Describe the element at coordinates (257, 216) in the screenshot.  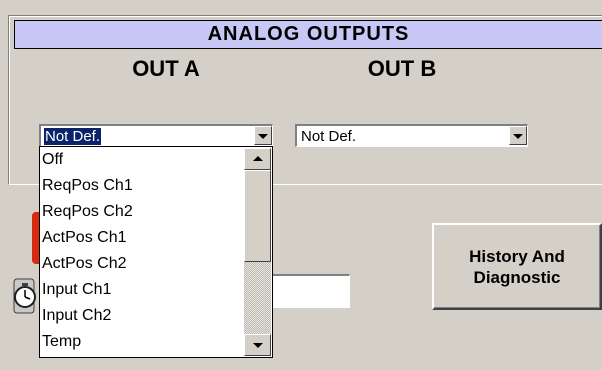
I see `scroll-thumb` at that location.